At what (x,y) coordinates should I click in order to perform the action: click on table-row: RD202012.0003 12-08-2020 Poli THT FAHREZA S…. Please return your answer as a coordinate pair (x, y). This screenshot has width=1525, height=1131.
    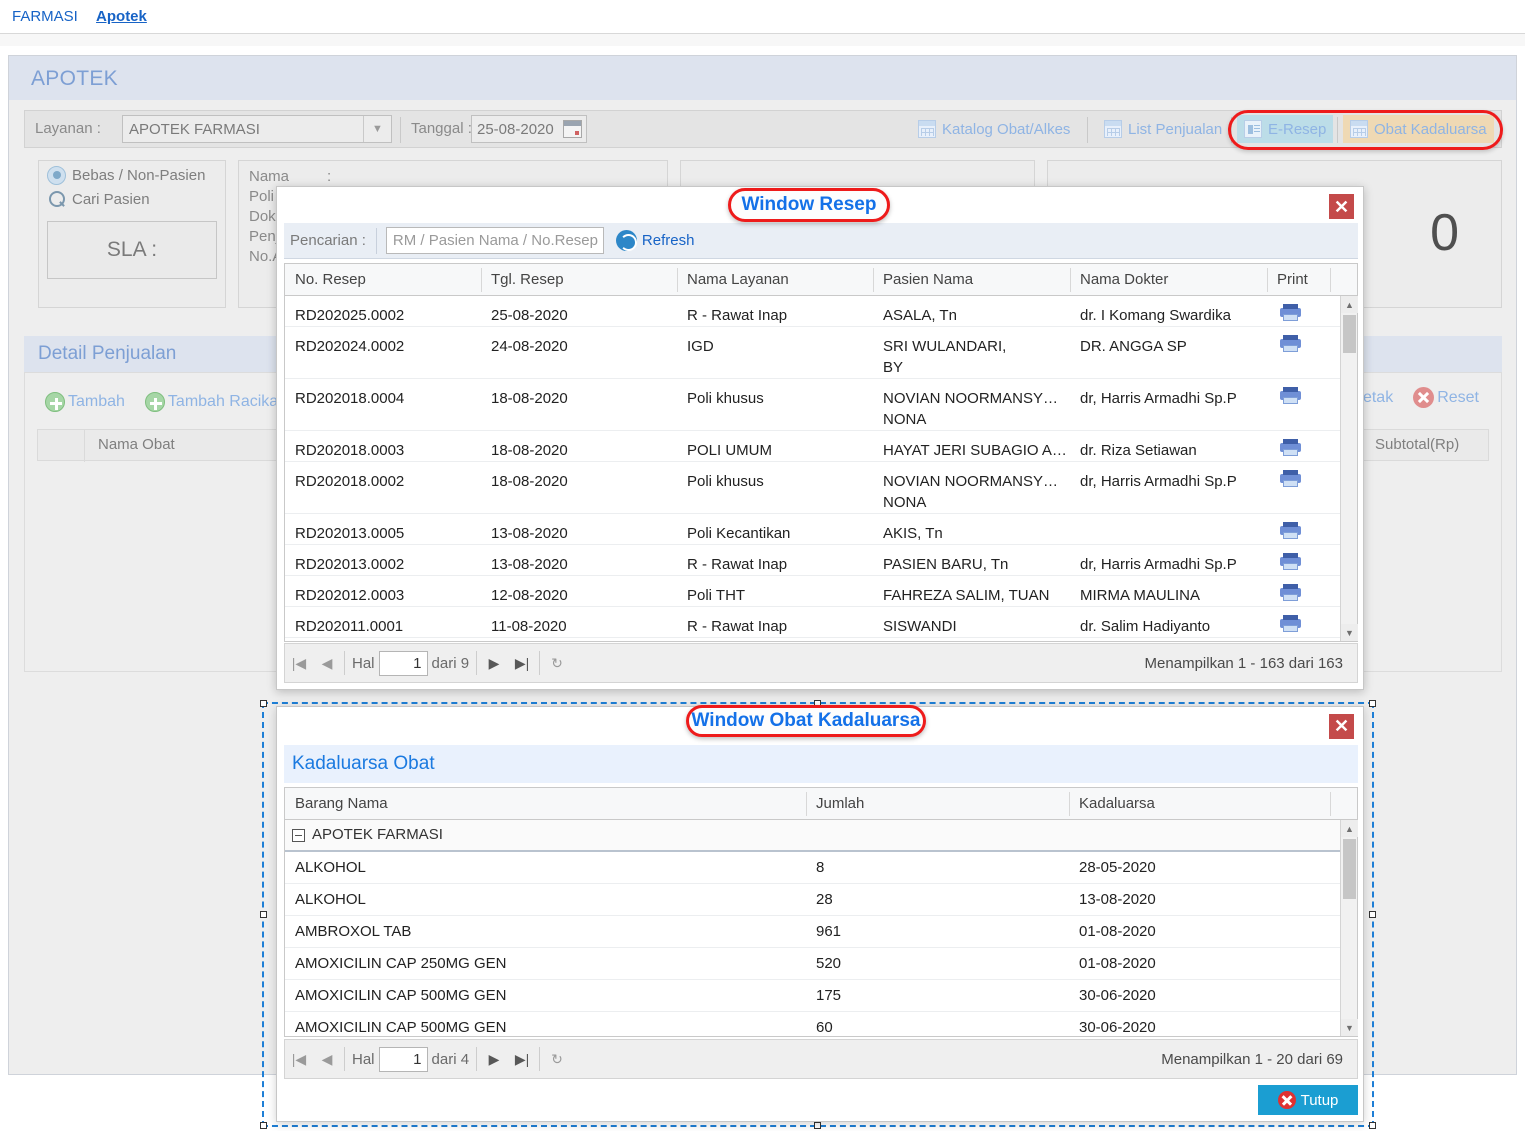
    Looking at the image, I should click on (821, 591).